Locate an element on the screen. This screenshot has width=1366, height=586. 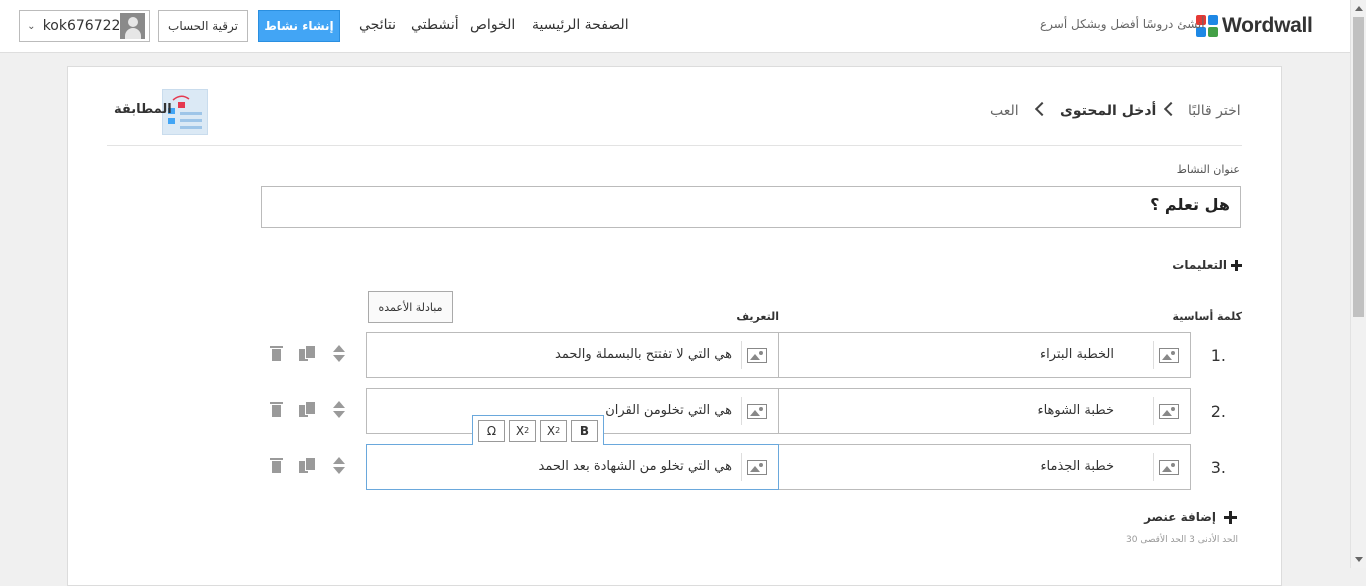
column-header-definition: التعريف is located at coordinates (757, 316).